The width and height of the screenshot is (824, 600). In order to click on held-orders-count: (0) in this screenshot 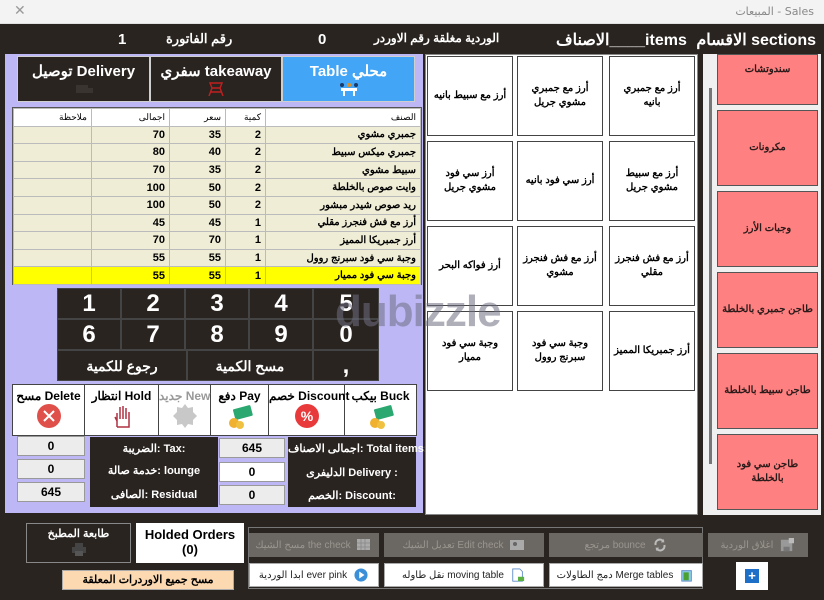, I will do `click(190, 549)`.